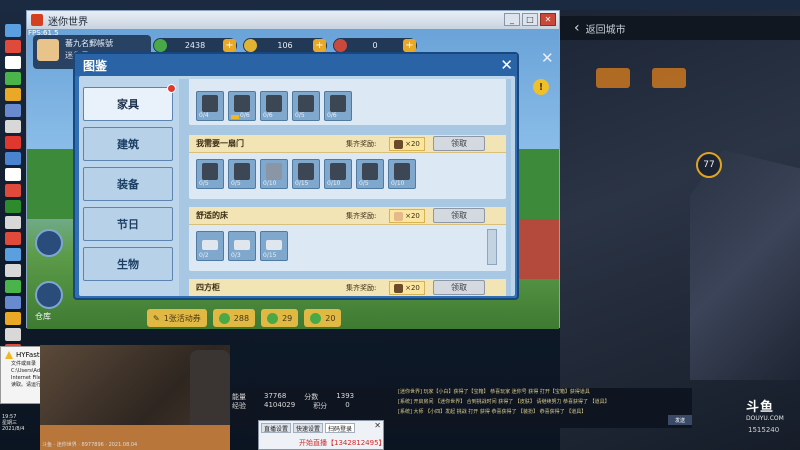  I want to click on minimize-button: _, so click(512, 19).